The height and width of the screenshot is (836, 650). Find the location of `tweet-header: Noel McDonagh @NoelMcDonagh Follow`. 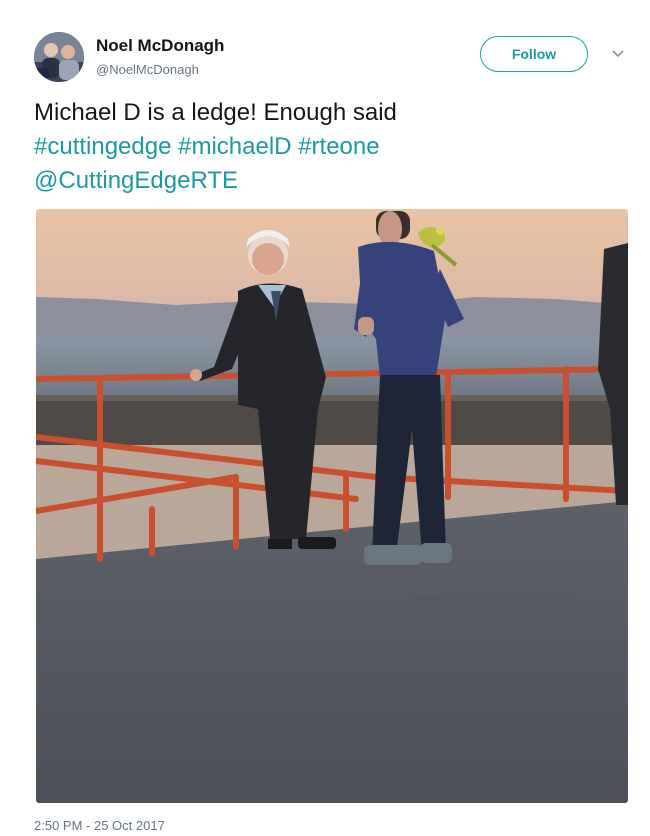

tweet-header: Noel McDonagh @NoelMcDonagh Follow is located at coordinates (334, 58).